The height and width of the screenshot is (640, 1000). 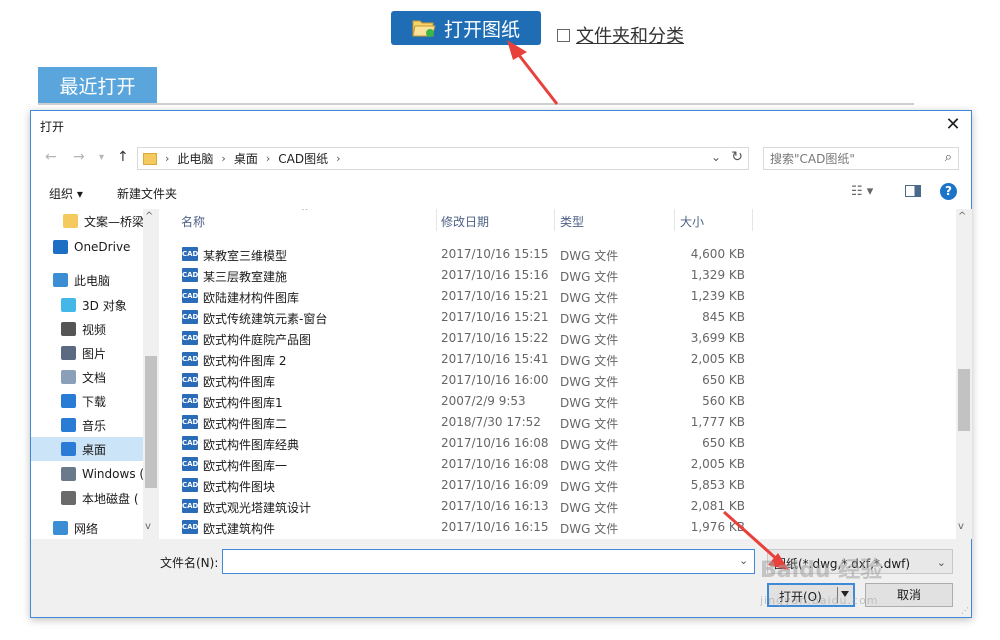 I want to click on desktop-icon, so click(x=68, y=449).